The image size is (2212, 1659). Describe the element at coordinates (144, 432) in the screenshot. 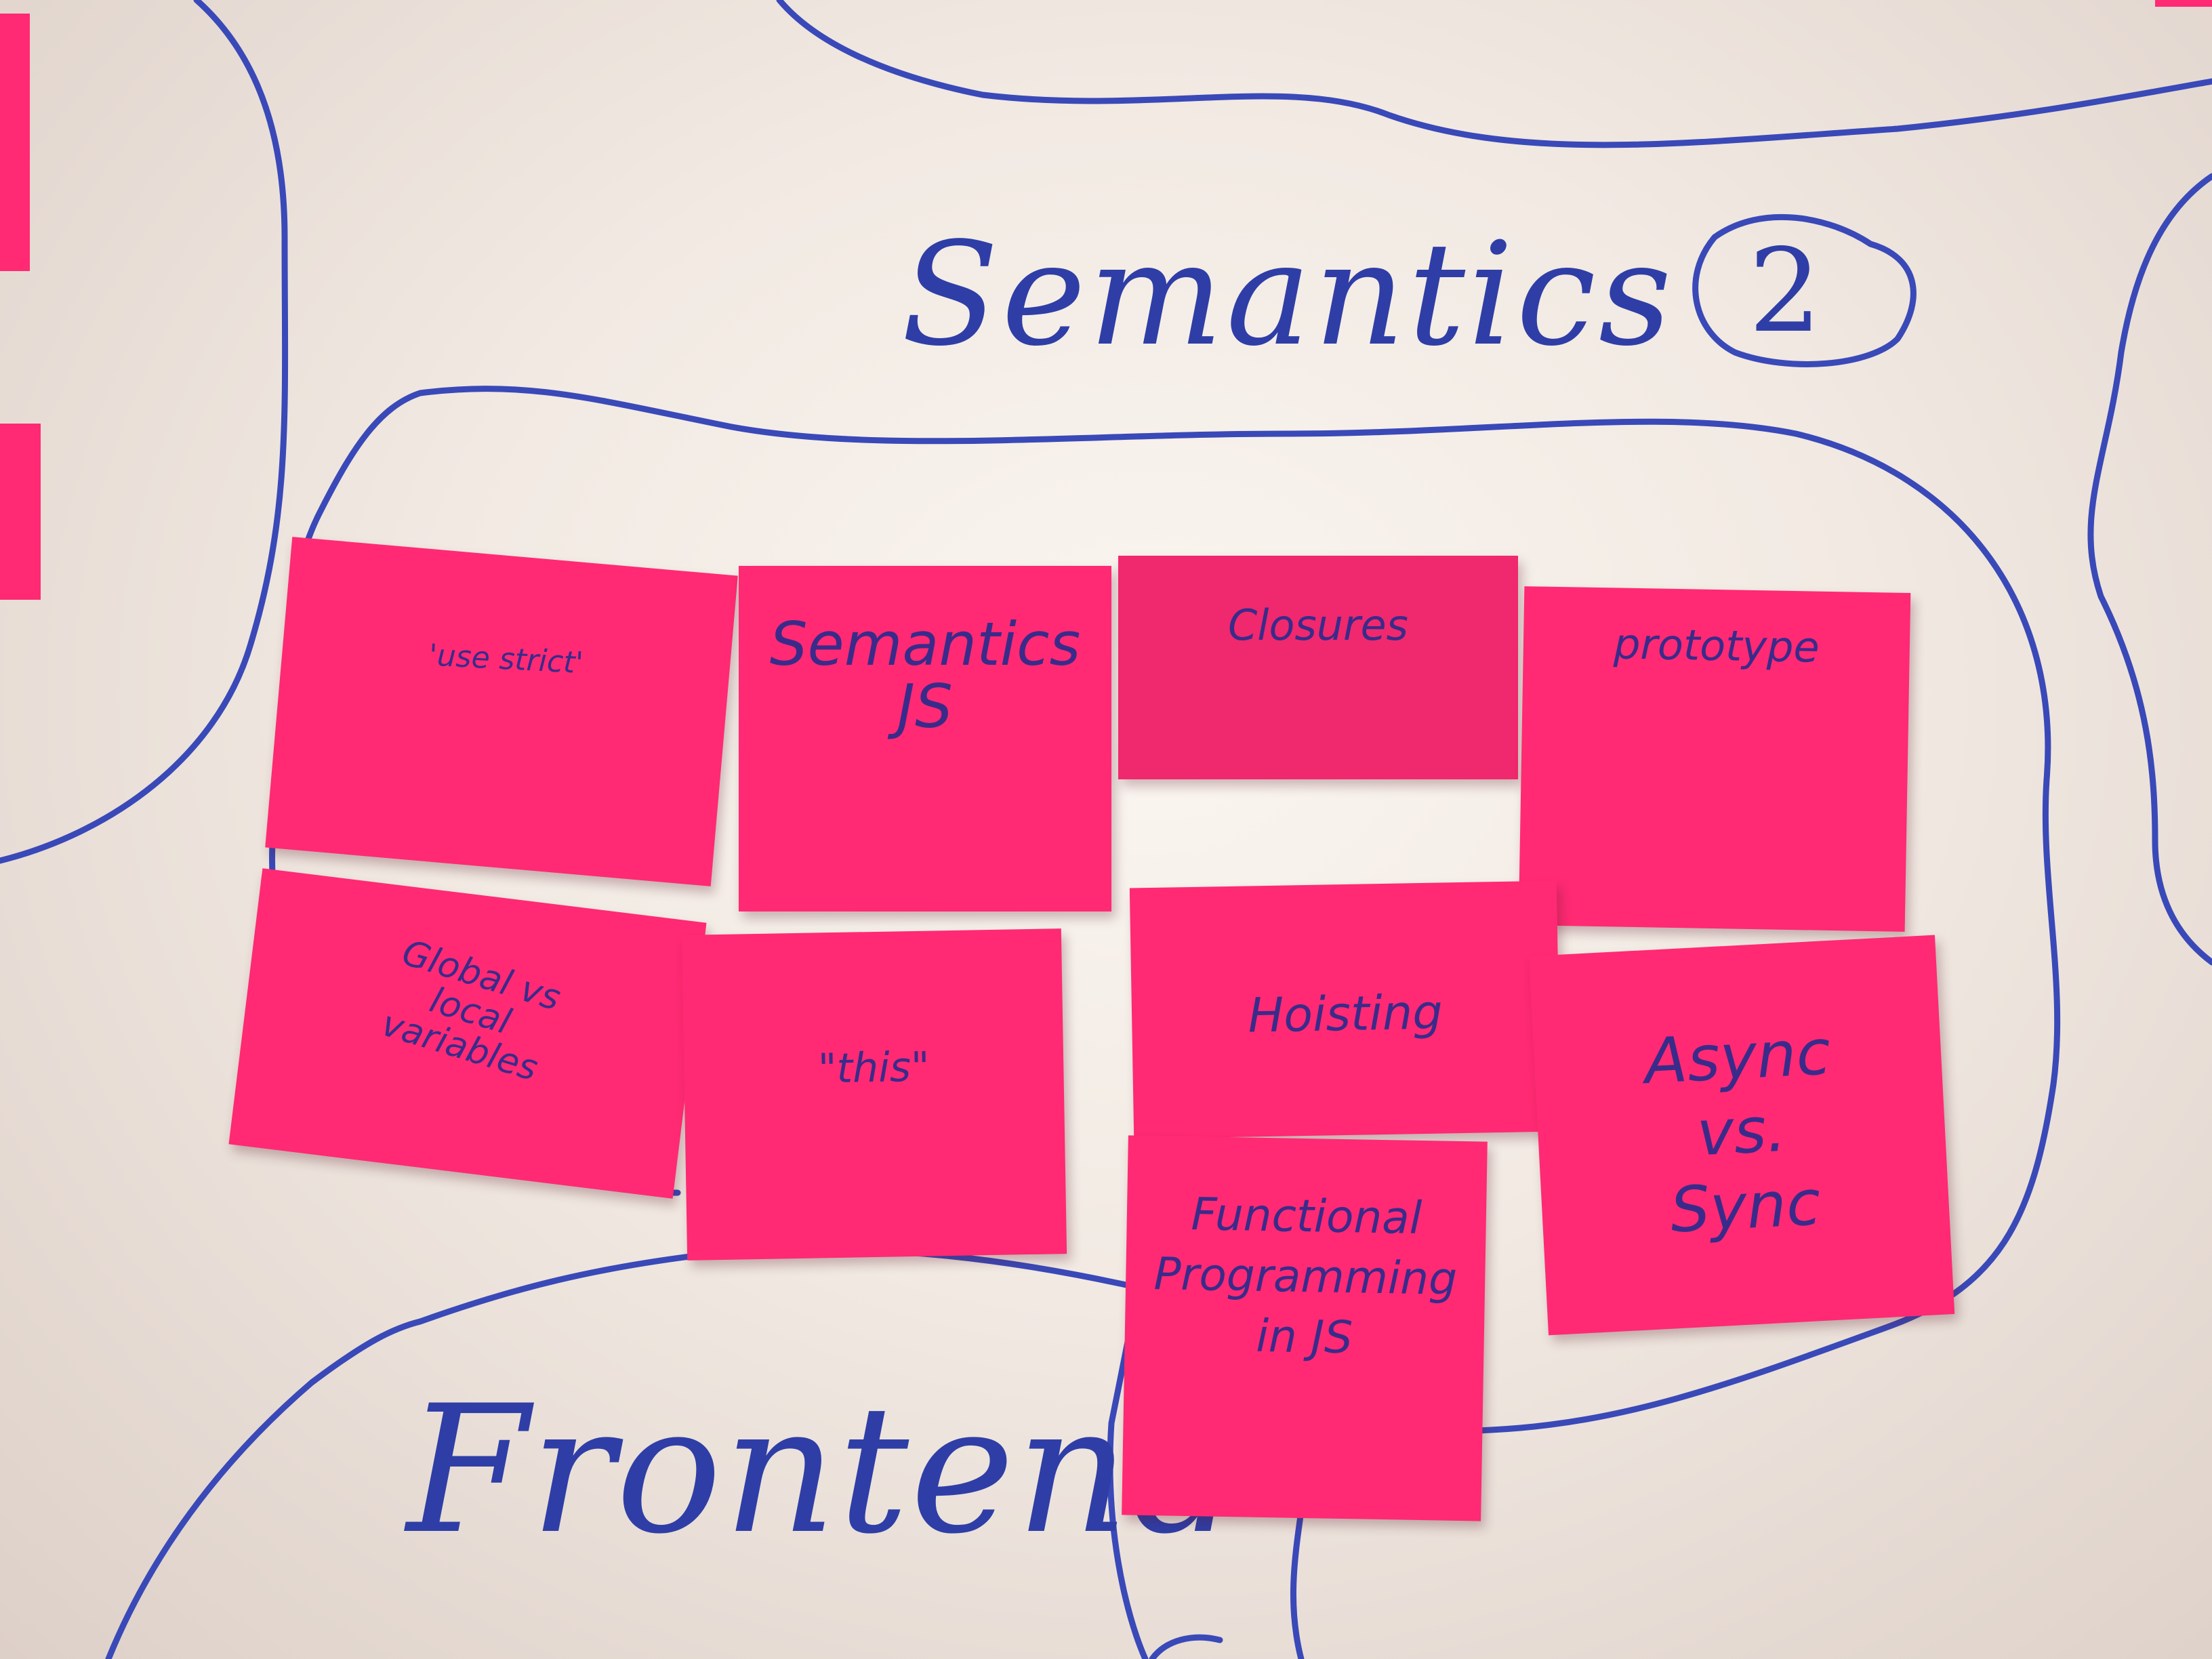

I see `left-cloud-boundary` at that location.